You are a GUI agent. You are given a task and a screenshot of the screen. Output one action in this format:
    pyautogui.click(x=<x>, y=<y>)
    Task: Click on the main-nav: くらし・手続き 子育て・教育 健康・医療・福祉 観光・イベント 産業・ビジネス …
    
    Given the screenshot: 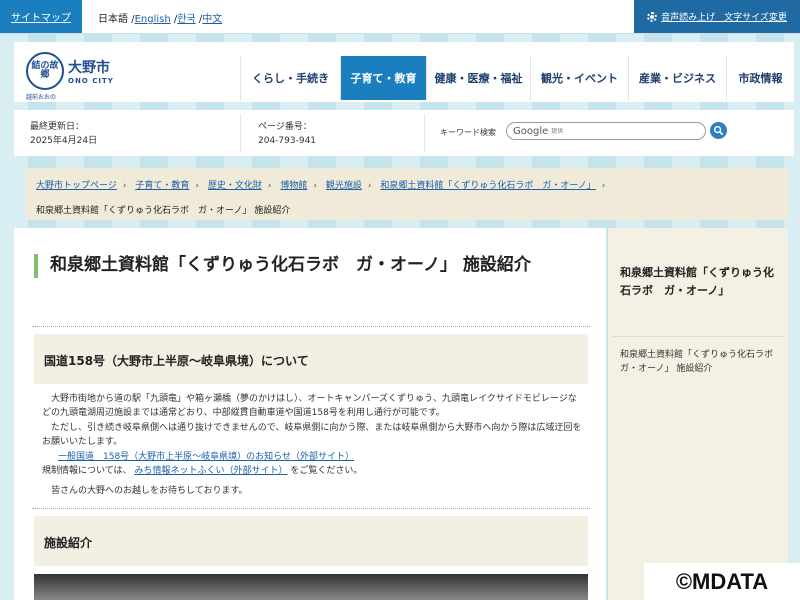 What is the action you would take?
    pyautogui.click(x=517, y=78)
    